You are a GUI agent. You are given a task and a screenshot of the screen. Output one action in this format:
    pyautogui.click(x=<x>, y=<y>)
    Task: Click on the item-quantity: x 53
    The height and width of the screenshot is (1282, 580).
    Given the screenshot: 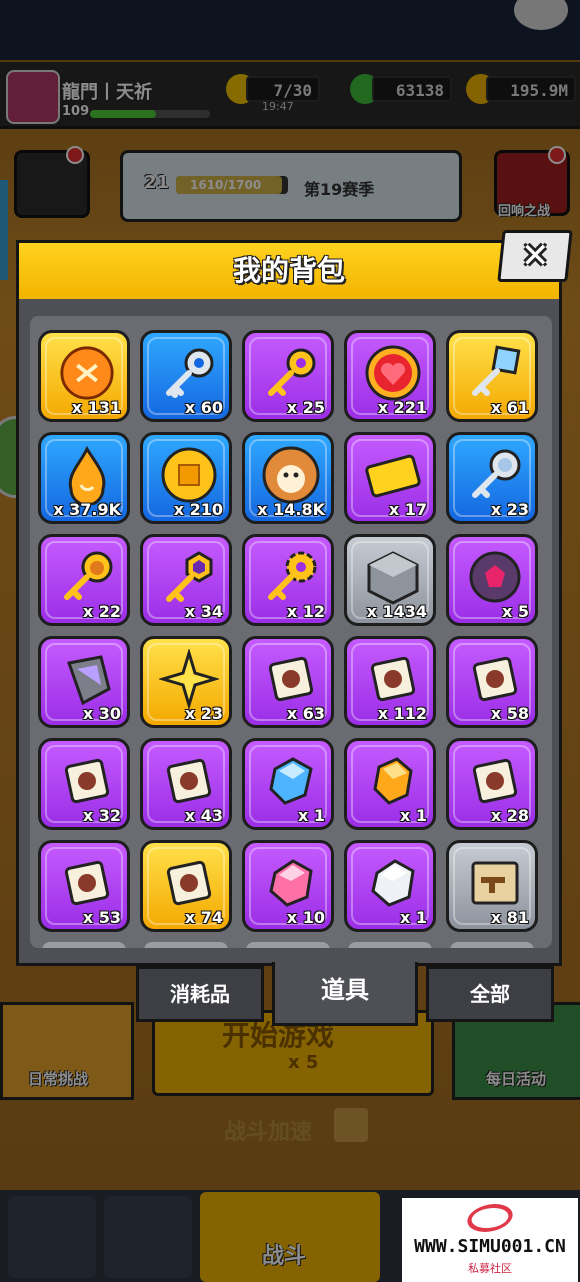 What is the action you would take?
    pyautogui.click(x=101, y=917)
    